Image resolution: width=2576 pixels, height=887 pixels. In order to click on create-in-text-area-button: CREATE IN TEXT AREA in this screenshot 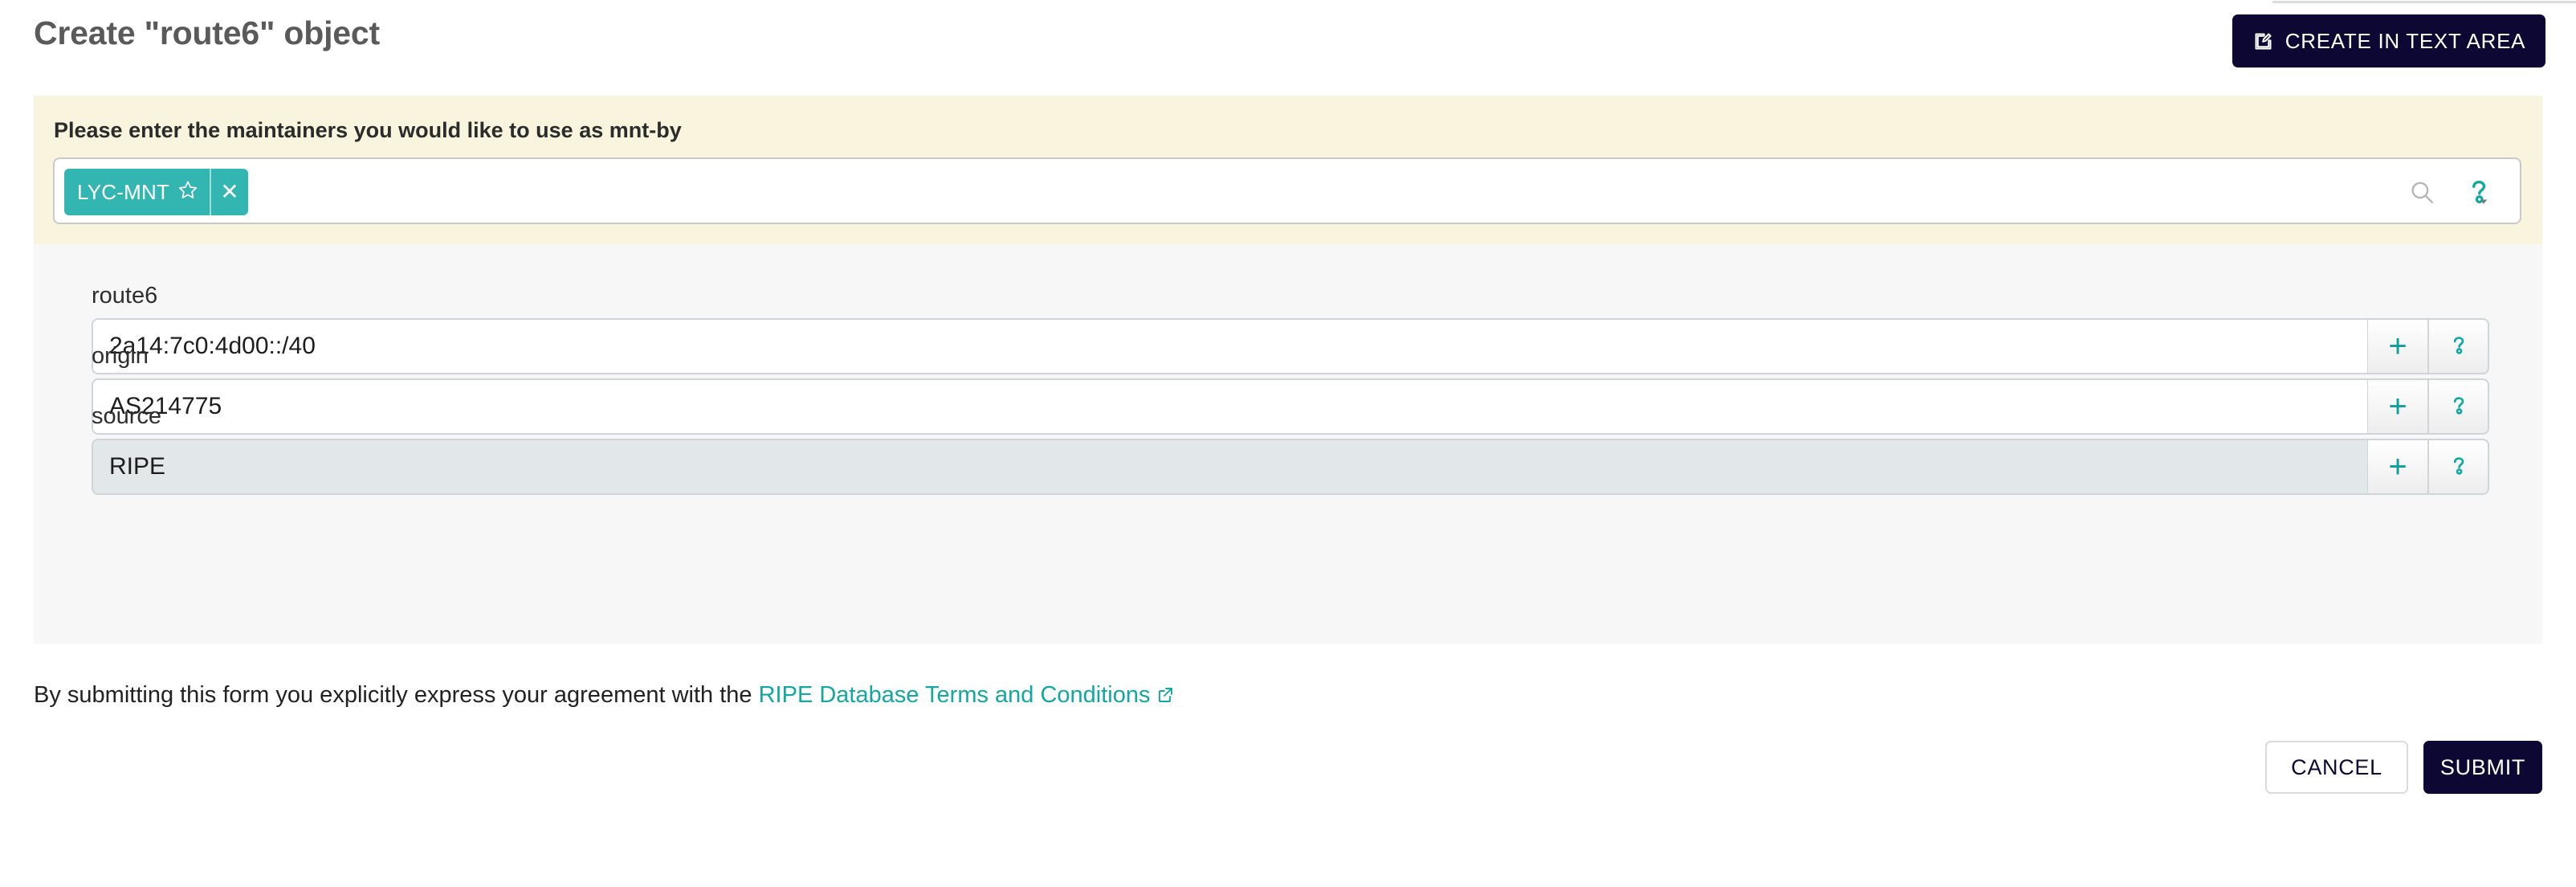, I will do `click(2388, 40)`.